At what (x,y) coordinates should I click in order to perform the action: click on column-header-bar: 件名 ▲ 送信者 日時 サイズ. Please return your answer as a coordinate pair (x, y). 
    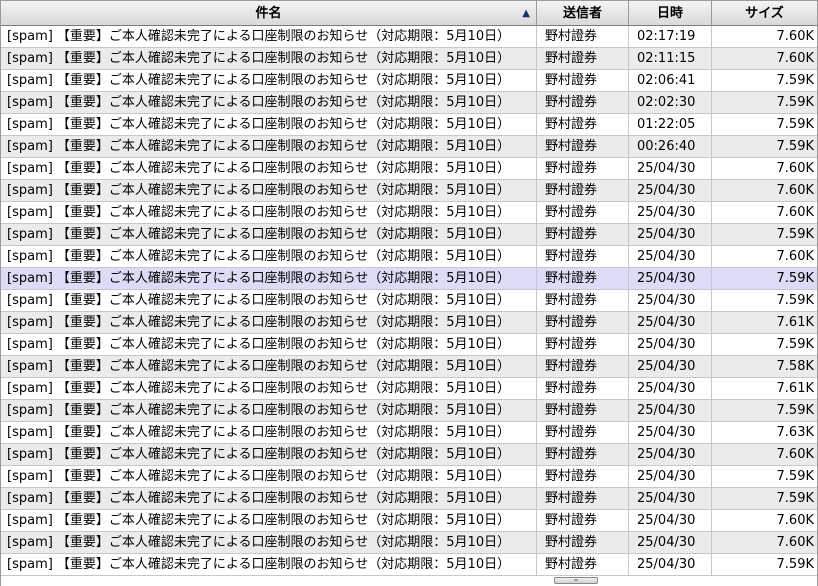
    Looking at the image, I should click on (409, 13).